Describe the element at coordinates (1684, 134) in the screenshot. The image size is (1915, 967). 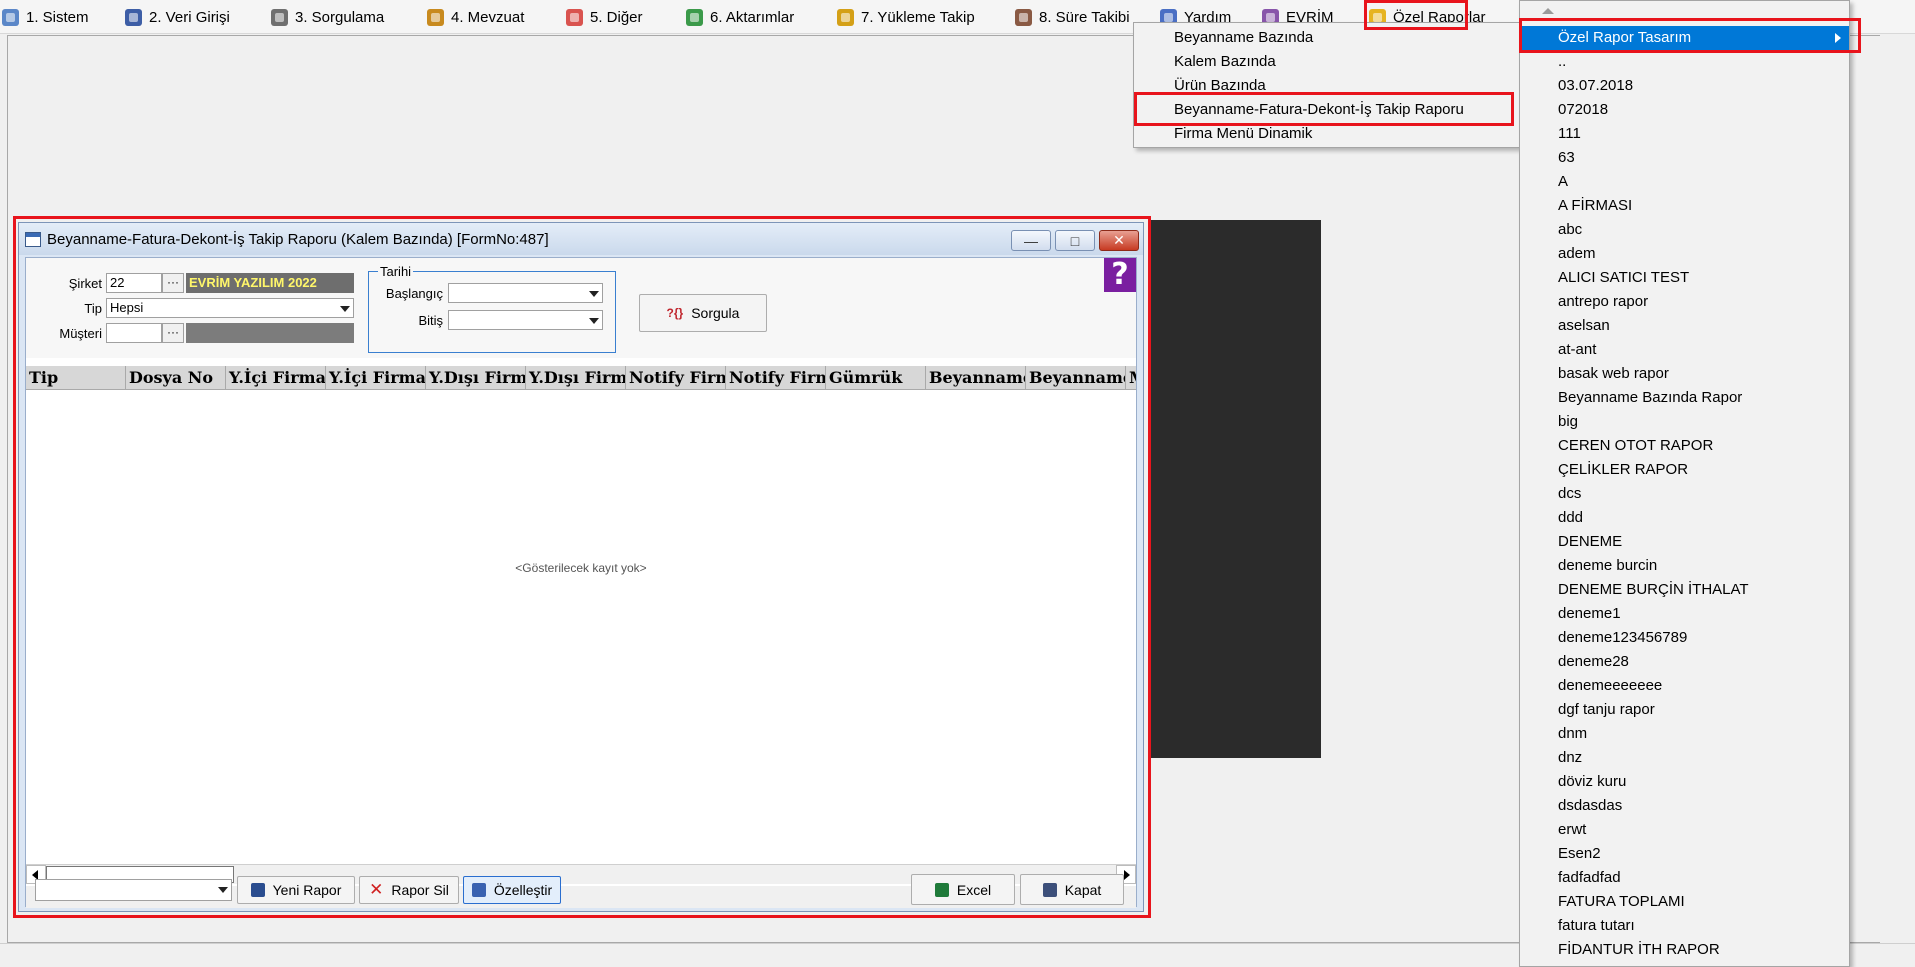
I see `list-item: 111` at that location.